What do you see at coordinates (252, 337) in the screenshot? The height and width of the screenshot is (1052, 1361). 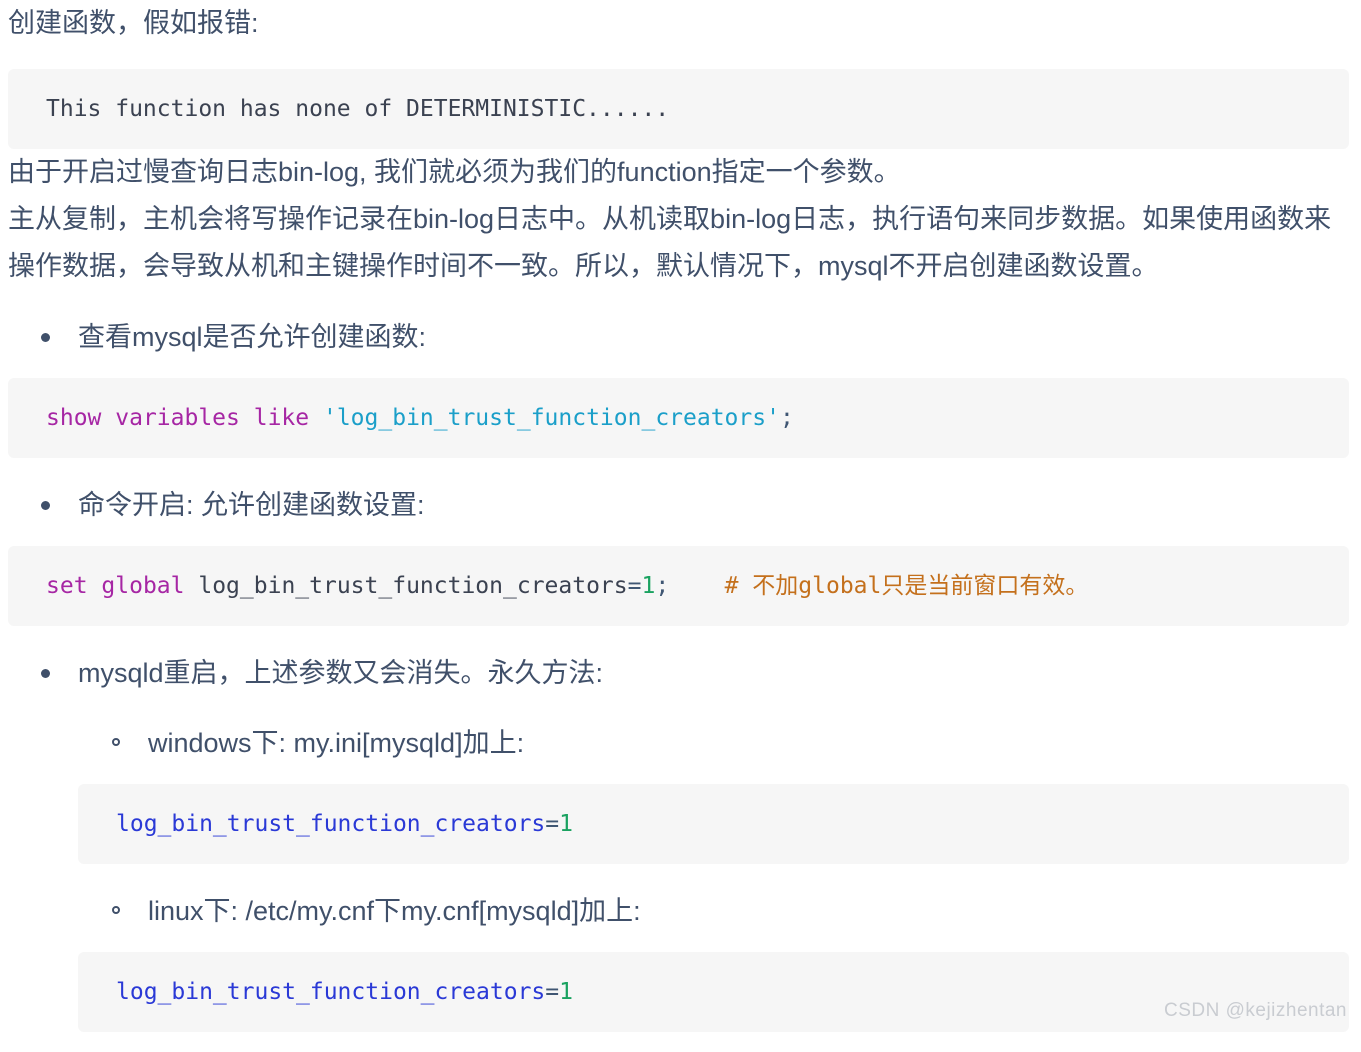 I see `list-item-label: 查看mysql是否允许创建函数:` at bounding box center [252, 337].